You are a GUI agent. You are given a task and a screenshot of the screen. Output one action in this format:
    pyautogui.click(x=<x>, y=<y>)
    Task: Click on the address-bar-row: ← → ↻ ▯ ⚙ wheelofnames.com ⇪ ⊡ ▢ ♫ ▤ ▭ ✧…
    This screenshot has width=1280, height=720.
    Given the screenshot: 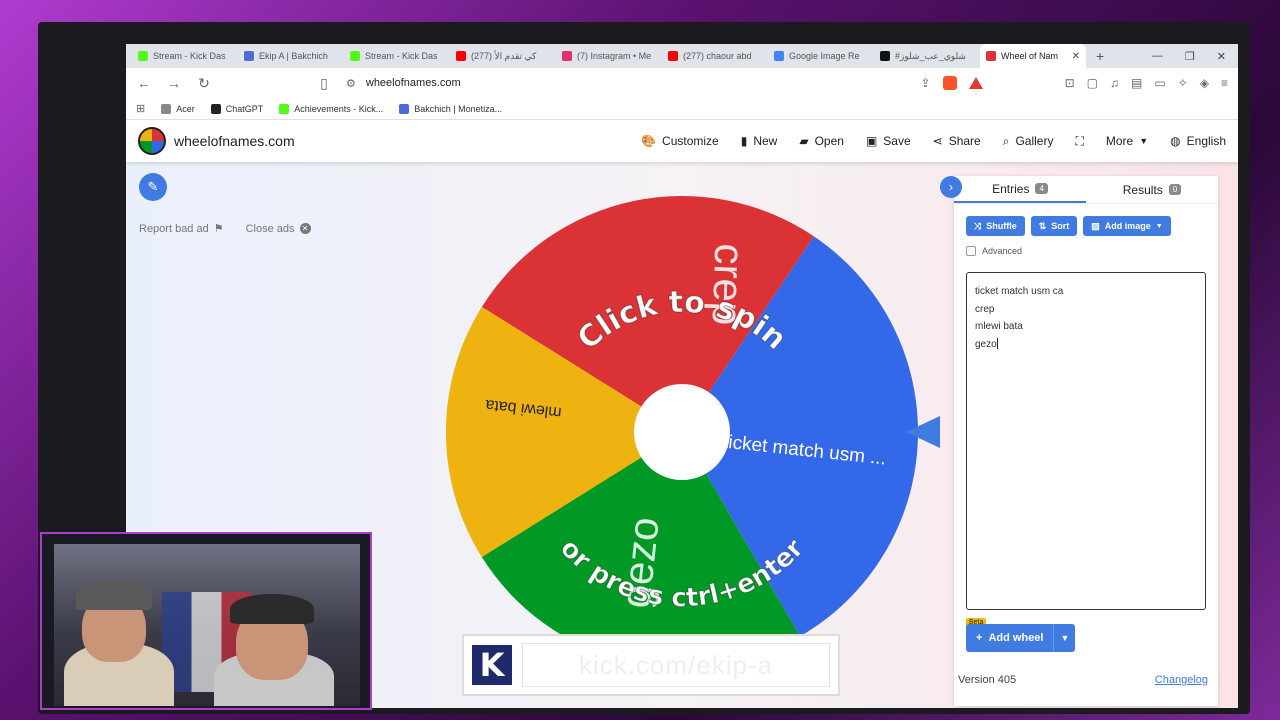 What is the action you would take?
    pyautogui.click(x=682, y=83)
    